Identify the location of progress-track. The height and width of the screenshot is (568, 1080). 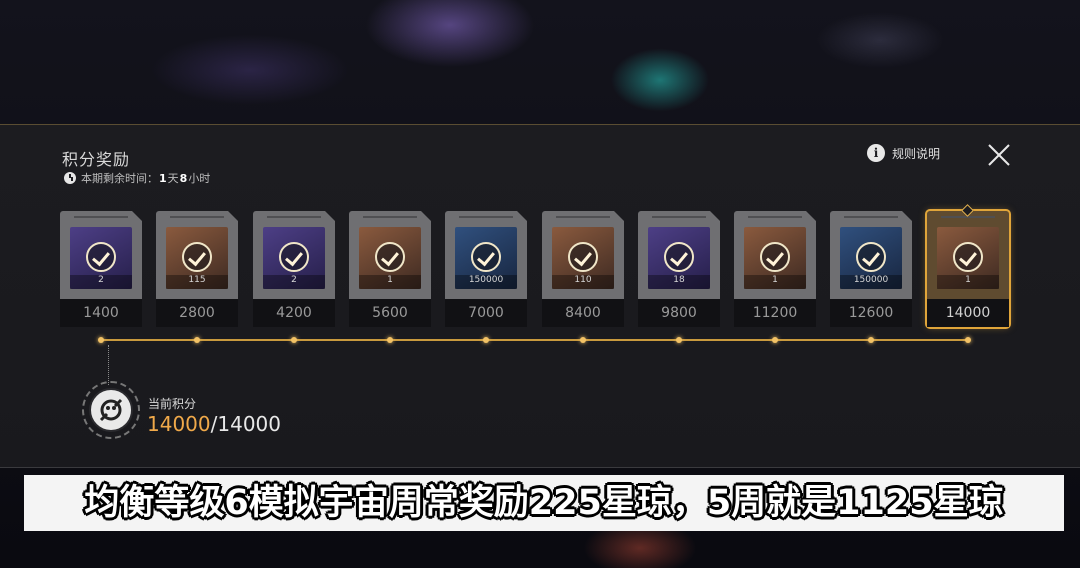
(535, 340).